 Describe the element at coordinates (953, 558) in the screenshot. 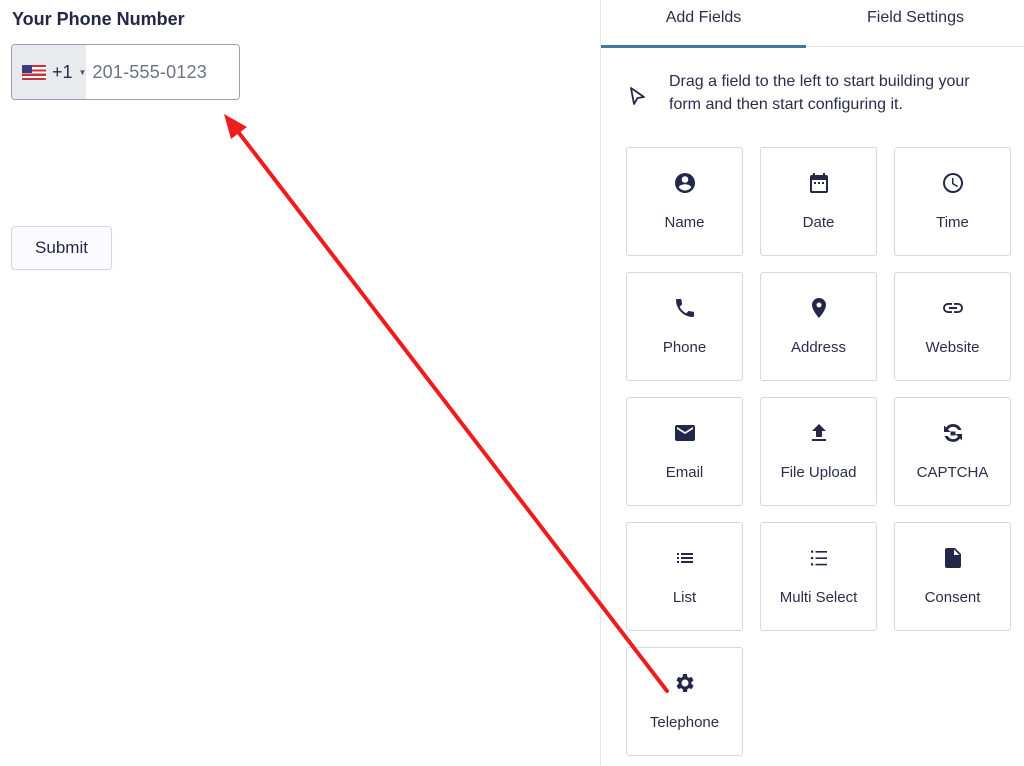

I see `document-icon` at that location.